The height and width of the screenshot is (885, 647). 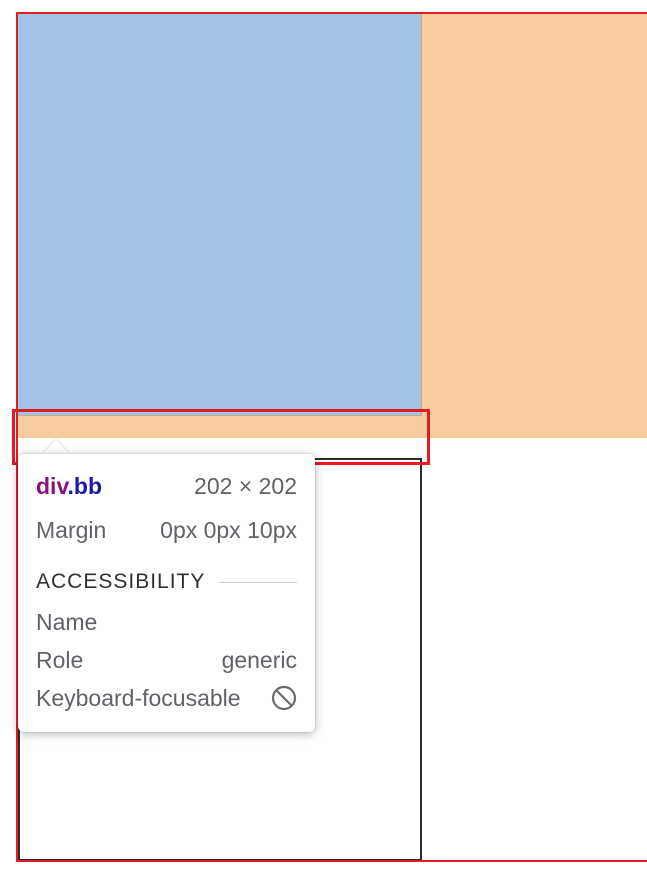 I want to click on name-label: Name, so click(x=67, y=622).